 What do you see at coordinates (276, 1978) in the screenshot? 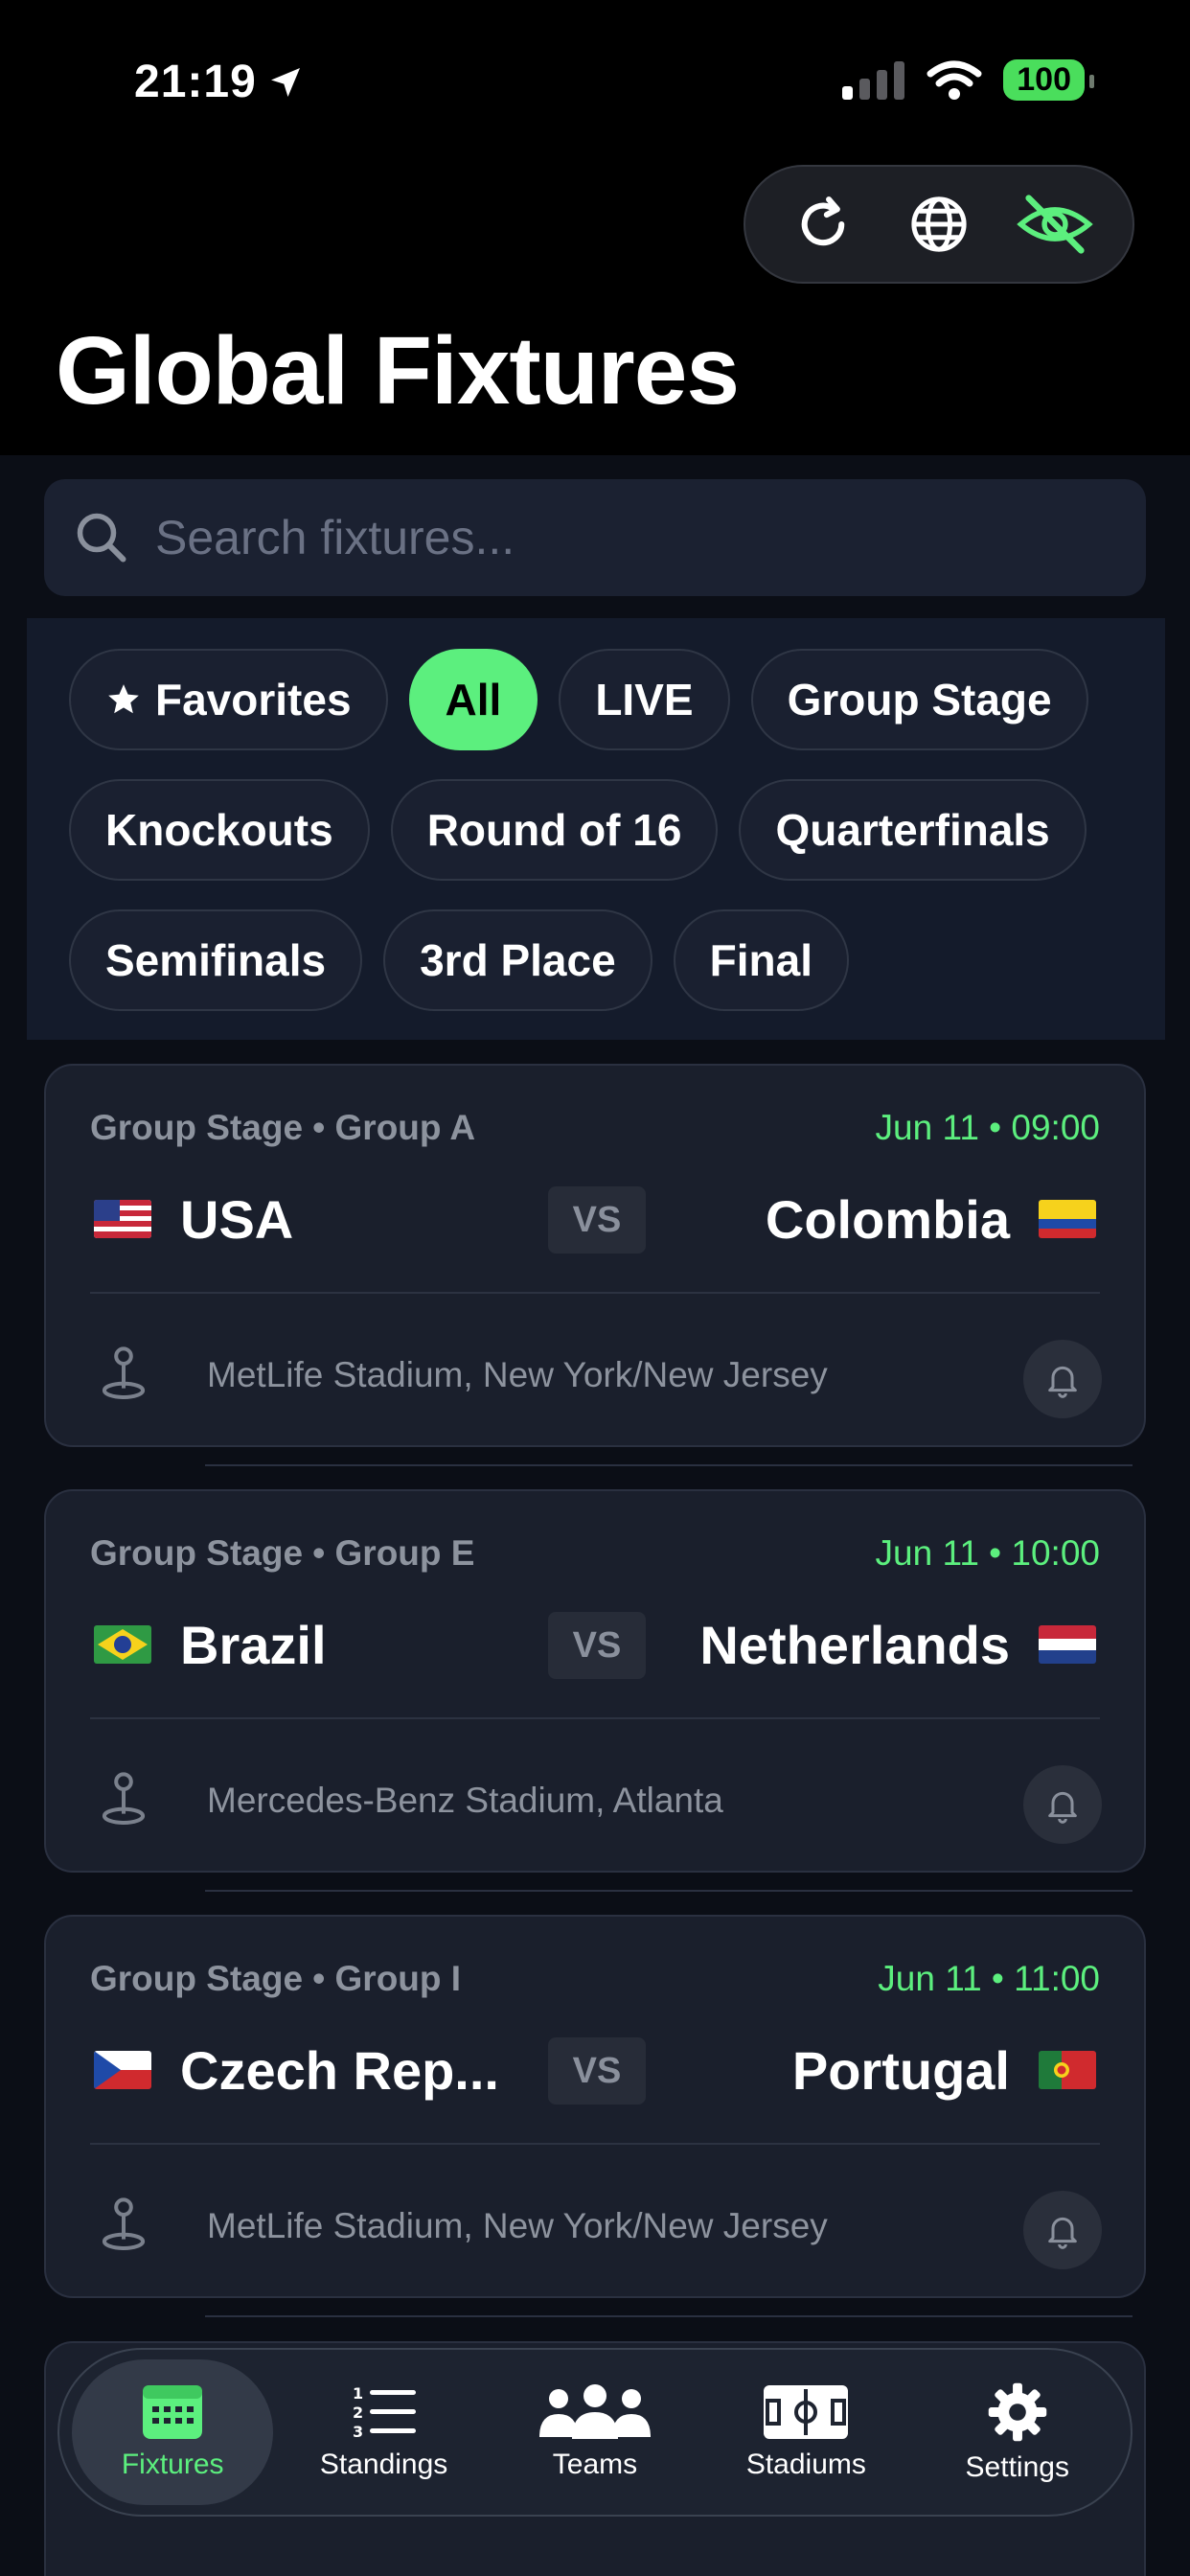
I see `fixture-stage: Group Stage • Group I` at bounding box center [276, 1978].